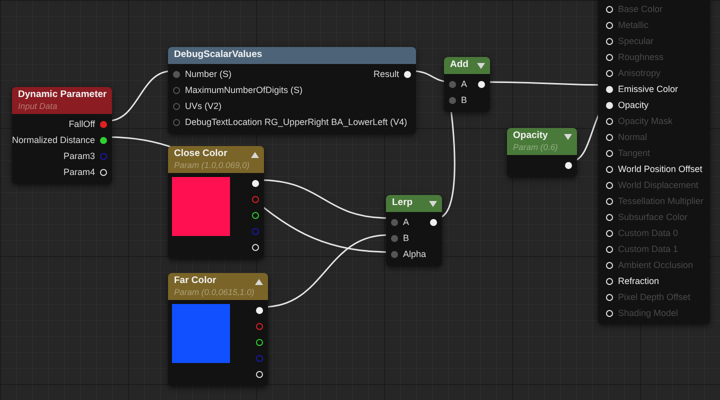 The height and width of the screenshot is (400, 720). What do you see at coordinates (219, 55) in the screenshot?
I see `node-title: DebugScalarValues` at bounding box center [219, 55].